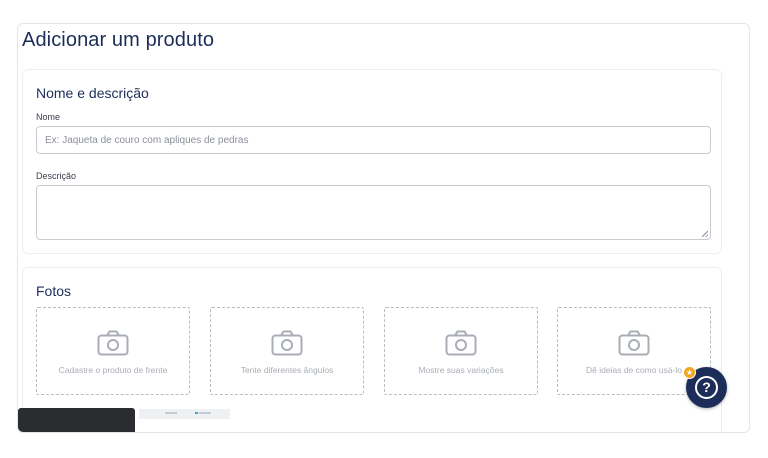 This screenshot has width=768, height=458. I want to click on toast-bar, so click(76, 420).